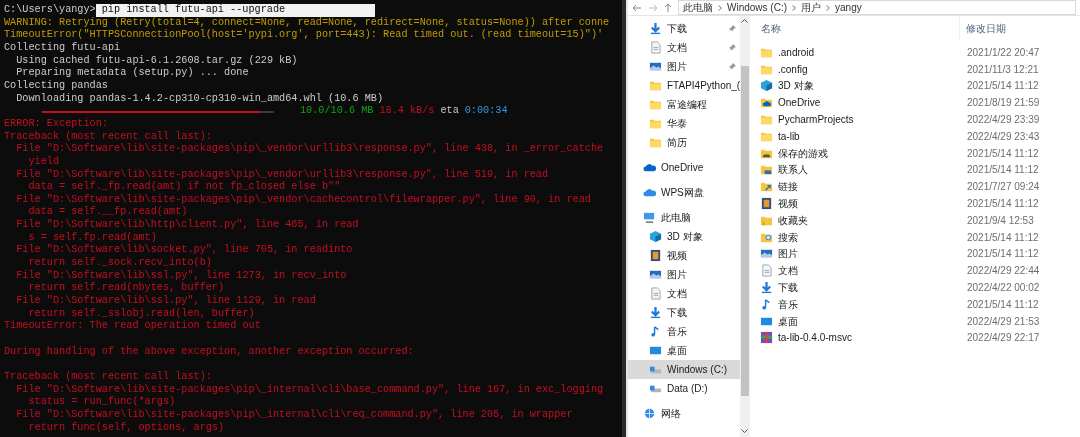 This screenshot has width=1080, height=437. Describe the element at coordinates (684, 123) in the screenshot. I see `nav-item: 华泰` at that location.